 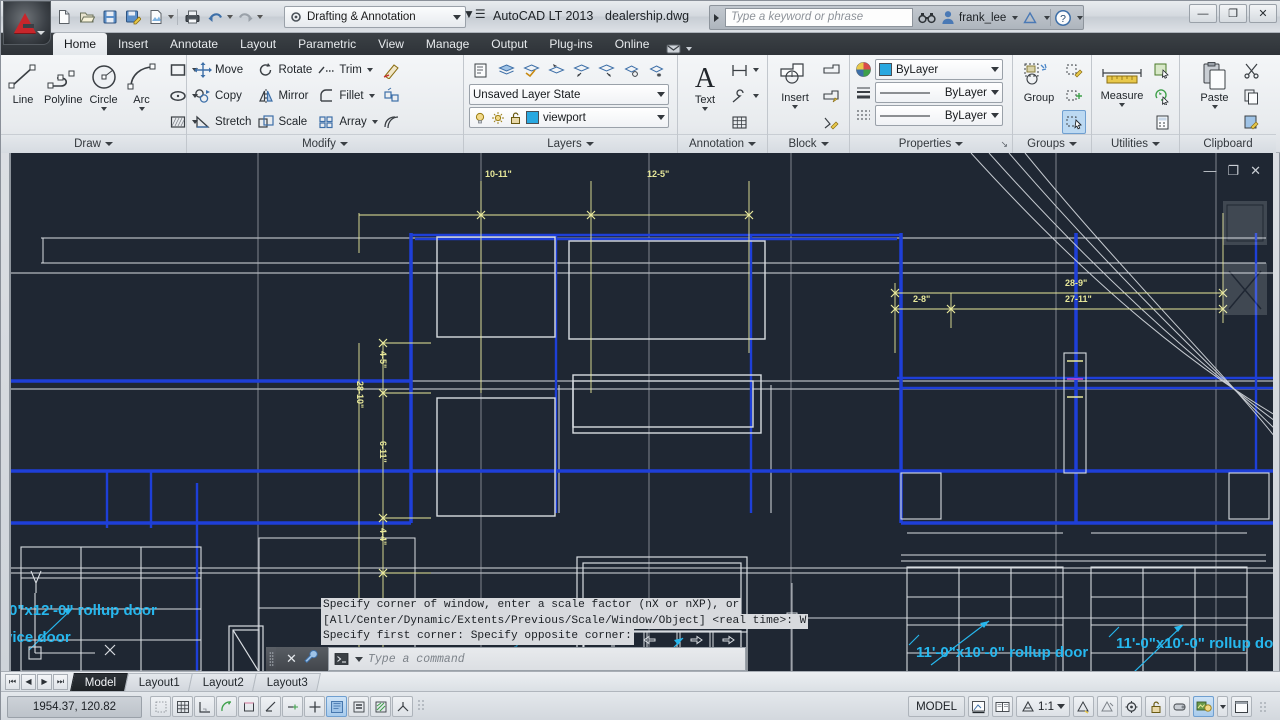 I want to click on fillet-button: Fillet, so click(x=340, y=96).